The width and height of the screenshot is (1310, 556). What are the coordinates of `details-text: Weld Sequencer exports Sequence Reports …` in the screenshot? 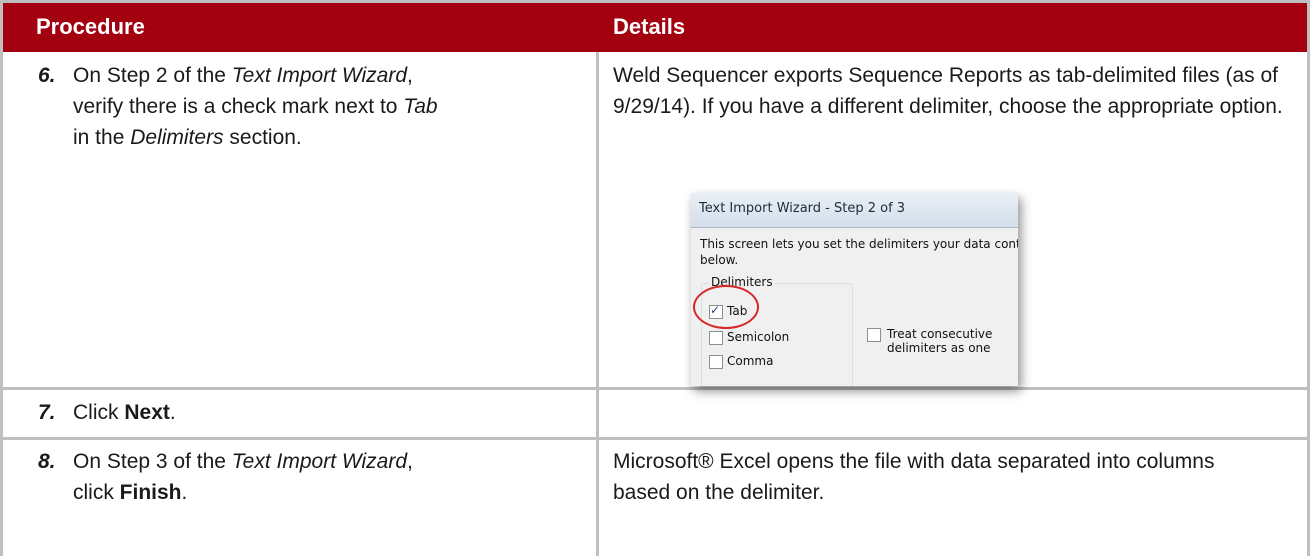 It's located at (953, 91).